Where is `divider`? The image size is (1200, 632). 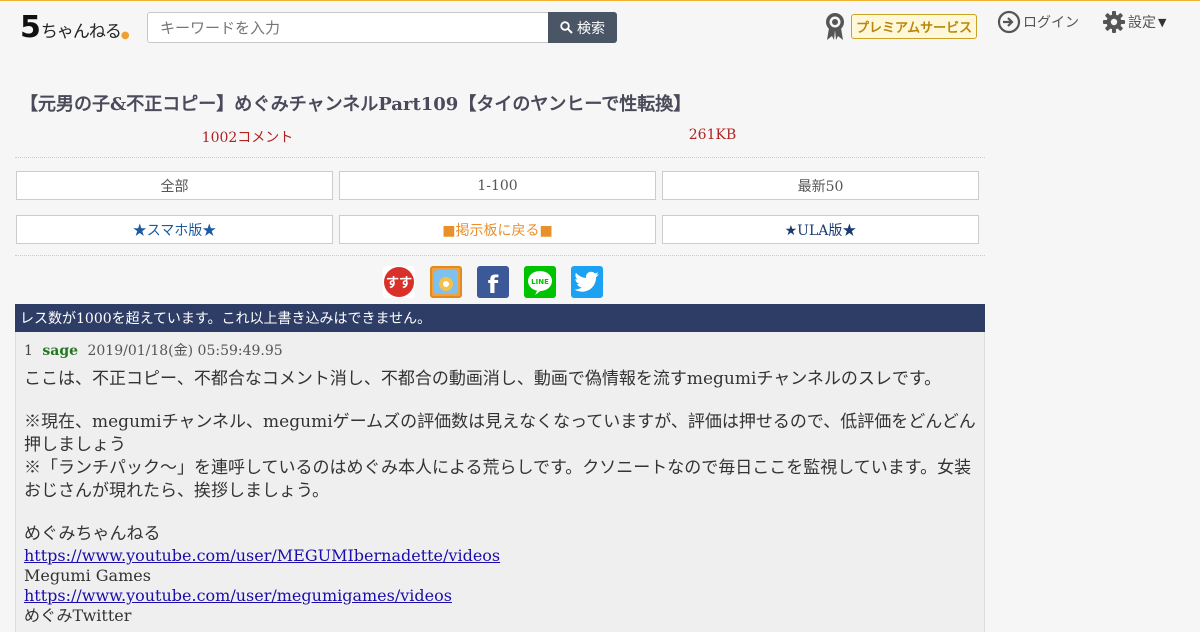
divider is located at coordinates (500, 255).